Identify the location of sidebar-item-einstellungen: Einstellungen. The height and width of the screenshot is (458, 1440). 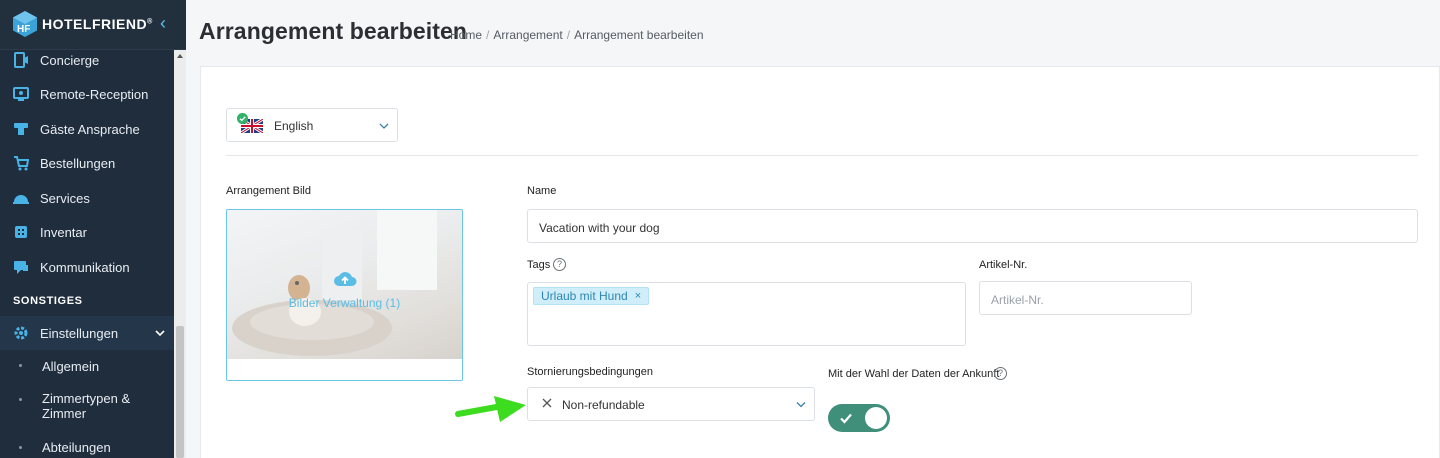
(87, 333).